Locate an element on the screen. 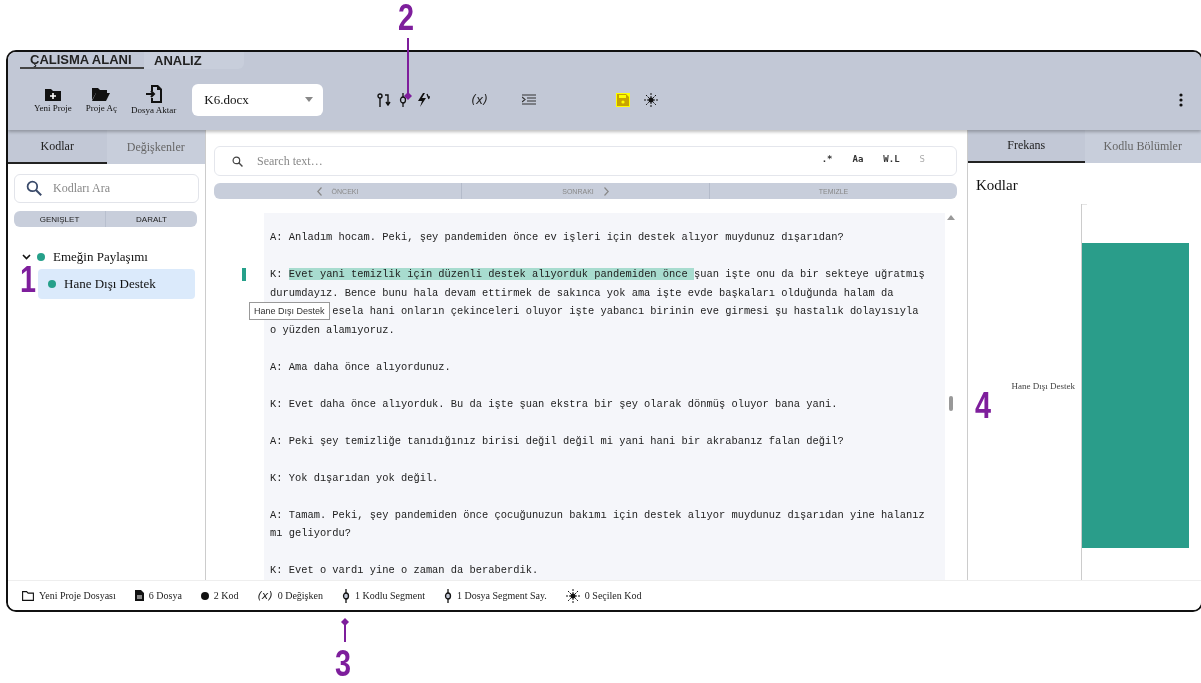  chevron-left-icon is located at coordinates (319, 191).